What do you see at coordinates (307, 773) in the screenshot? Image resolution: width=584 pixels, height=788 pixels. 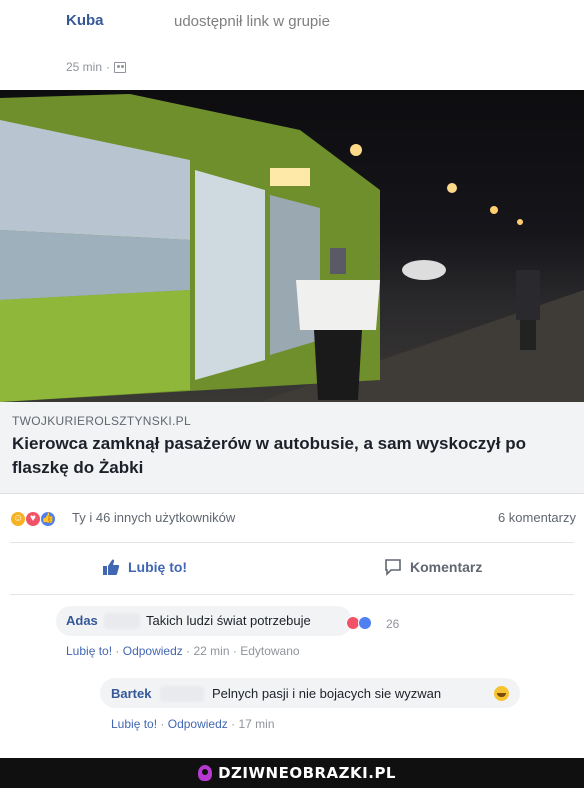 I see `watermark-text: DZIWNEOBRAZKI.PL` at bounding box center [307, 773].